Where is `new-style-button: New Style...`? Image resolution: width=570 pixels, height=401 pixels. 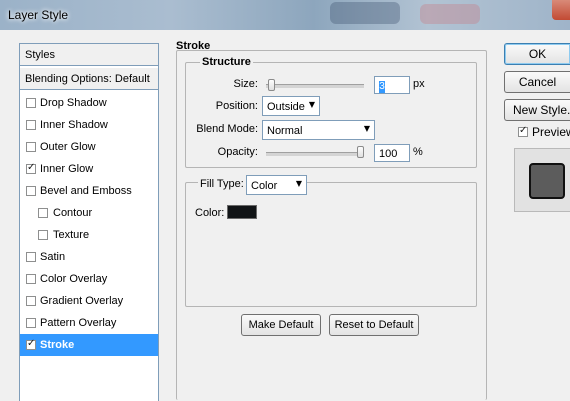
new-style-button: New Style... is located at coordinates (537, 110).